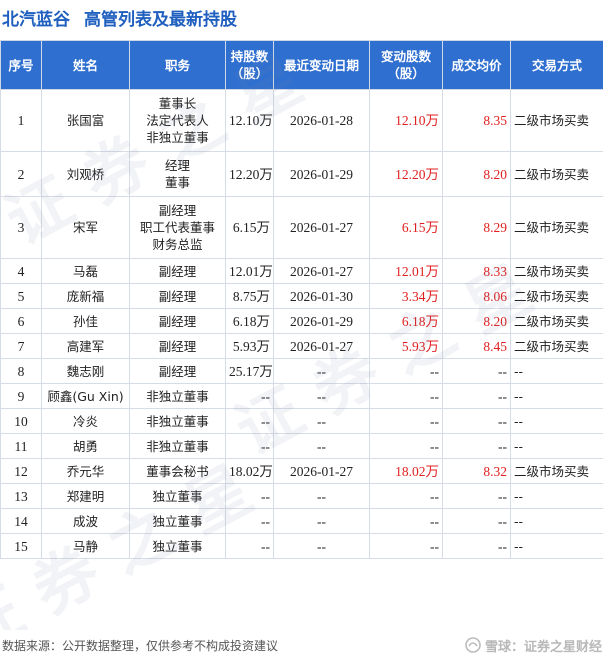 Image resolution: width=603 pixels, height=655 pixels. What do you see at coordinates (85, 396) in the screenshot?
I see `cell-name: 顾鑫(Gu Xin)` at bounding box center [85, 396].